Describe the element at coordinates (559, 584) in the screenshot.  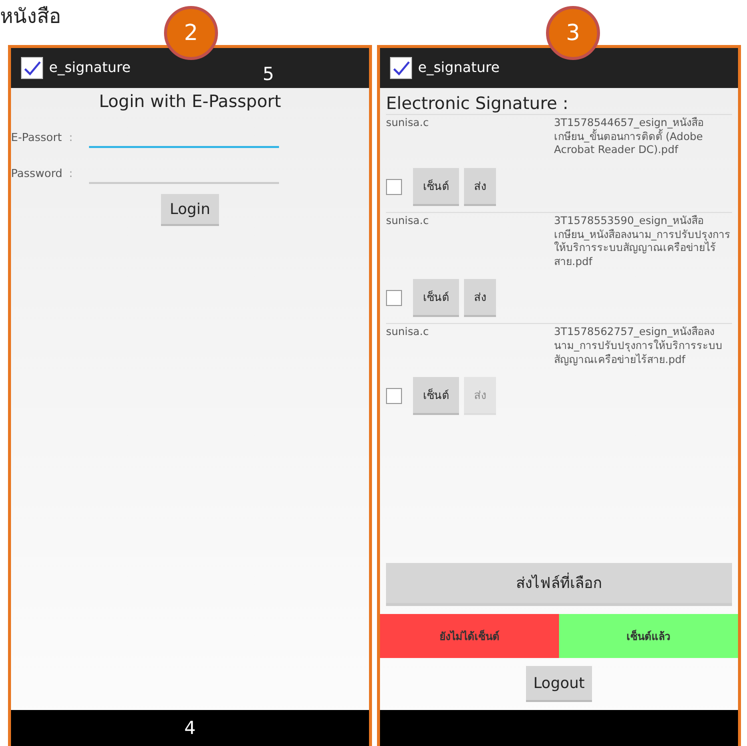
I see `send-selected-button: ส่งไฟล์ที่เลือก` at that location.